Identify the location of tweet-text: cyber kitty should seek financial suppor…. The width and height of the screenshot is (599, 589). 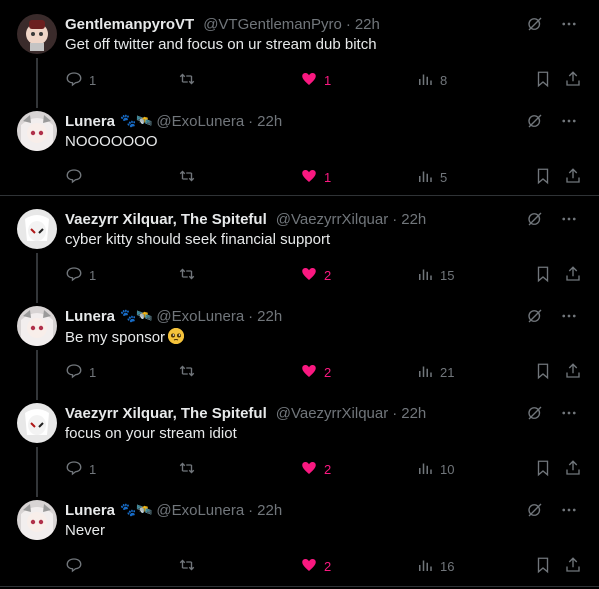
(197, 239).